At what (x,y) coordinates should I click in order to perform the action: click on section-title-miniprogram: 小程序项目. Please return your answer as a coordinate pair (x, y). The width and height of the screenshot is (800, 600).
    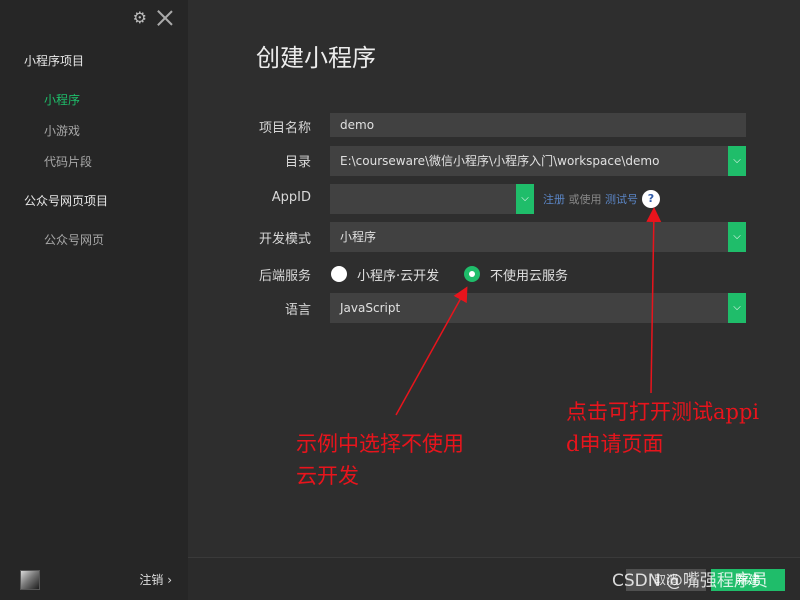
    Looking at the image, I should click on (54, 61).